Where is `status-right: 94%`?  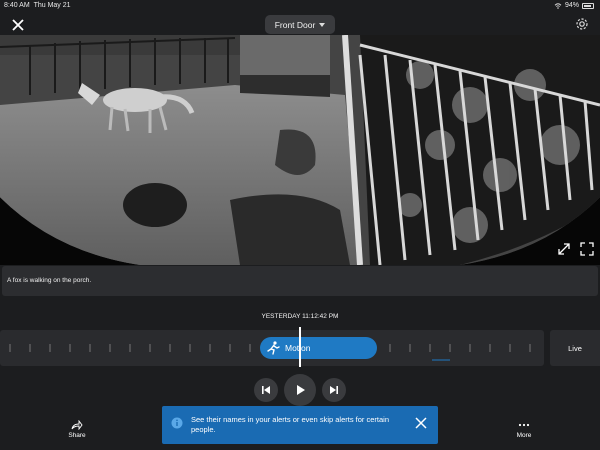 status-right: 94% is located at coordinates (574, 5).